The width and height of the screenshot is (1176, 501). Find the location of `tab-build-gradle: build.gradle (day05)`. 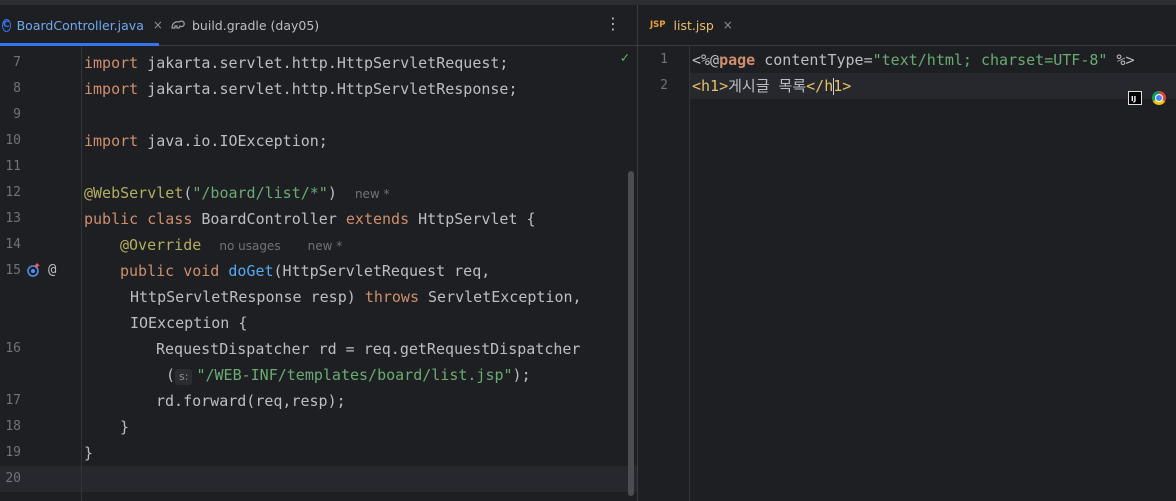

tab-build-gradle: build.gradle (day05) is located at coordinates (245, 25).